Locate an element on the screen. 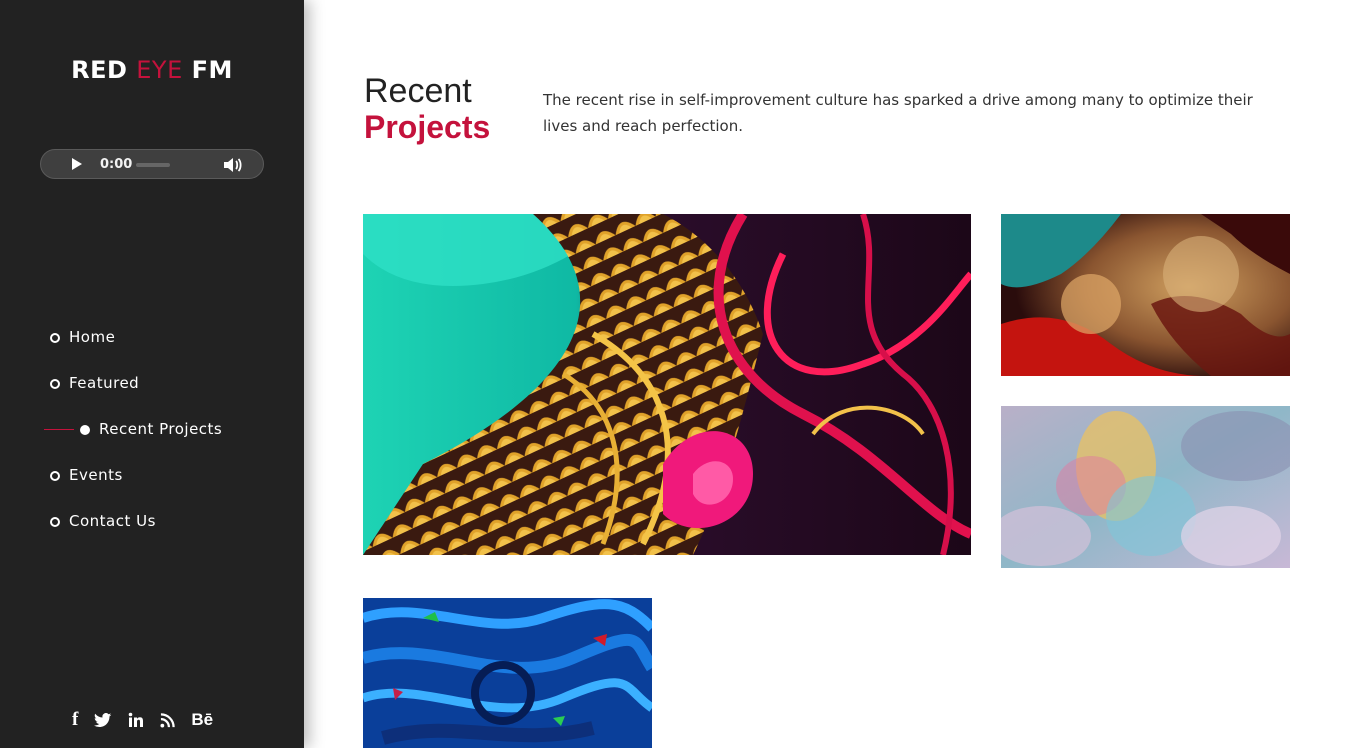 The width and height of the screenshot is (1351, 748). audio-player: 0:00 is located at coordinates (152, 164).